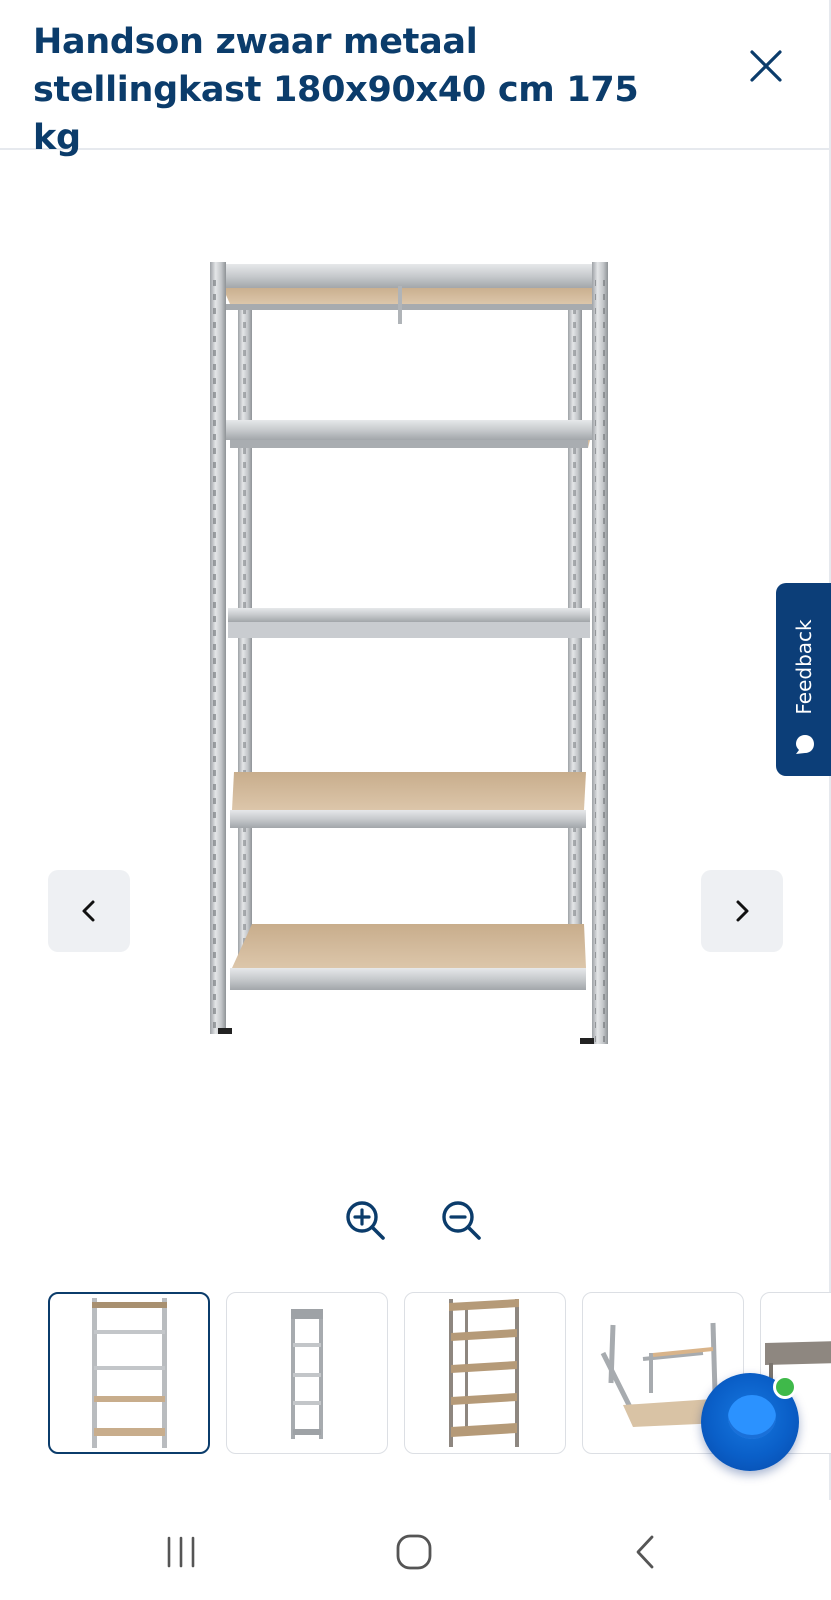  I want to click on recent-apps-button, so click(181, 1552).